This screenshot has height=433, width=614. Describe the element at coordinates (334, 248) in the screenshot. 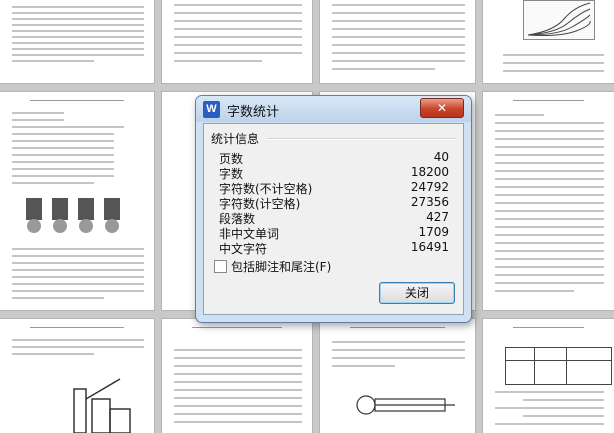

I see `stat-row-chinese-characters: 中文字符 16491` at that location.